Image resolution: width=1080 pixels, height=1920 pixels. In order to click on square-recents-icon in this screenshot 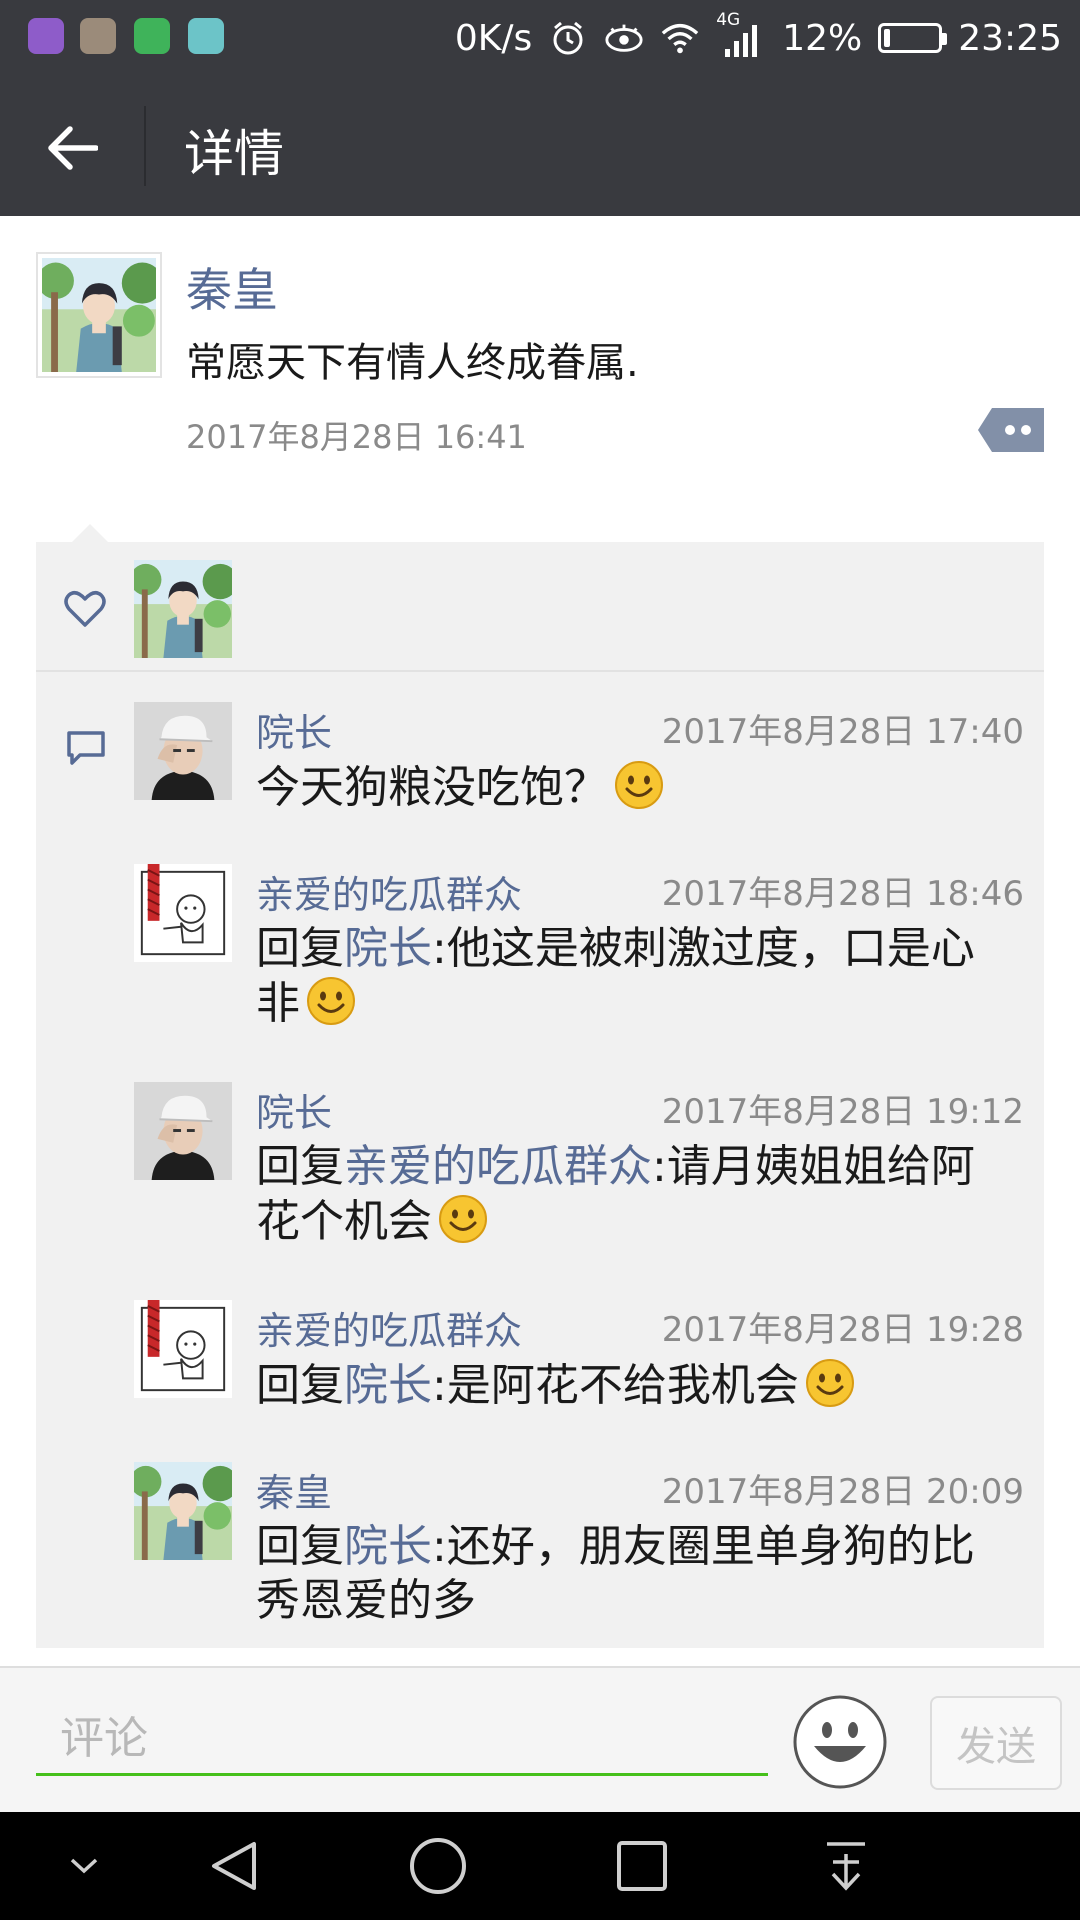, I will do `click(642, 1866)`.